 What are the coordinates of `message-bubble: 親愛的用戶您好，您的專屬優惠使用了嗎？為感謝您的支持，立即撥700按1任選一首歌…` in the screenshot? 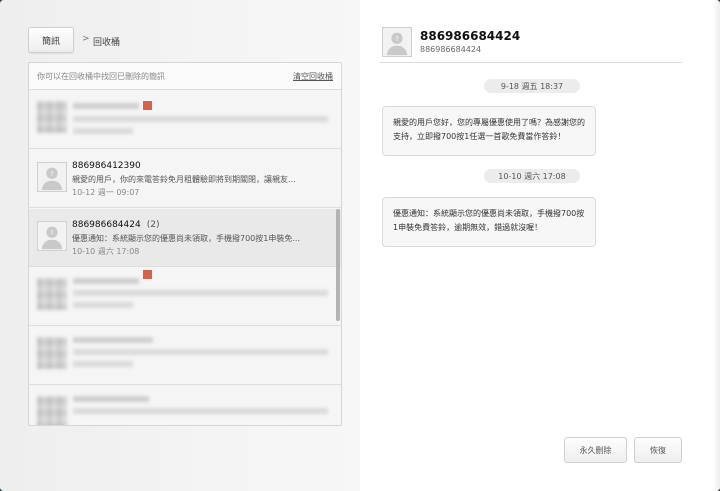 It's located at (489, 131).